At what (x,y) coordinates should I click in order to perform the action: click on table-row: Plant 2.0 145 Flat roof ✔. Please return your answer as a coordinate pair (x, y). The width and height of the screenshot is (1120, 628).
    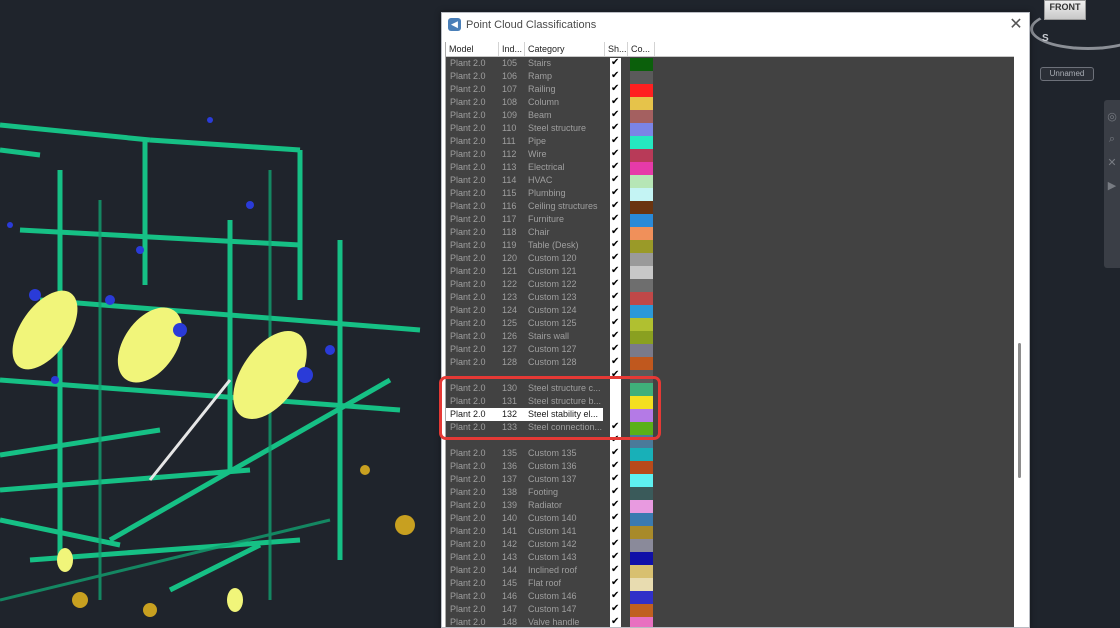
    Looking at the image, I should click on (730, 584).